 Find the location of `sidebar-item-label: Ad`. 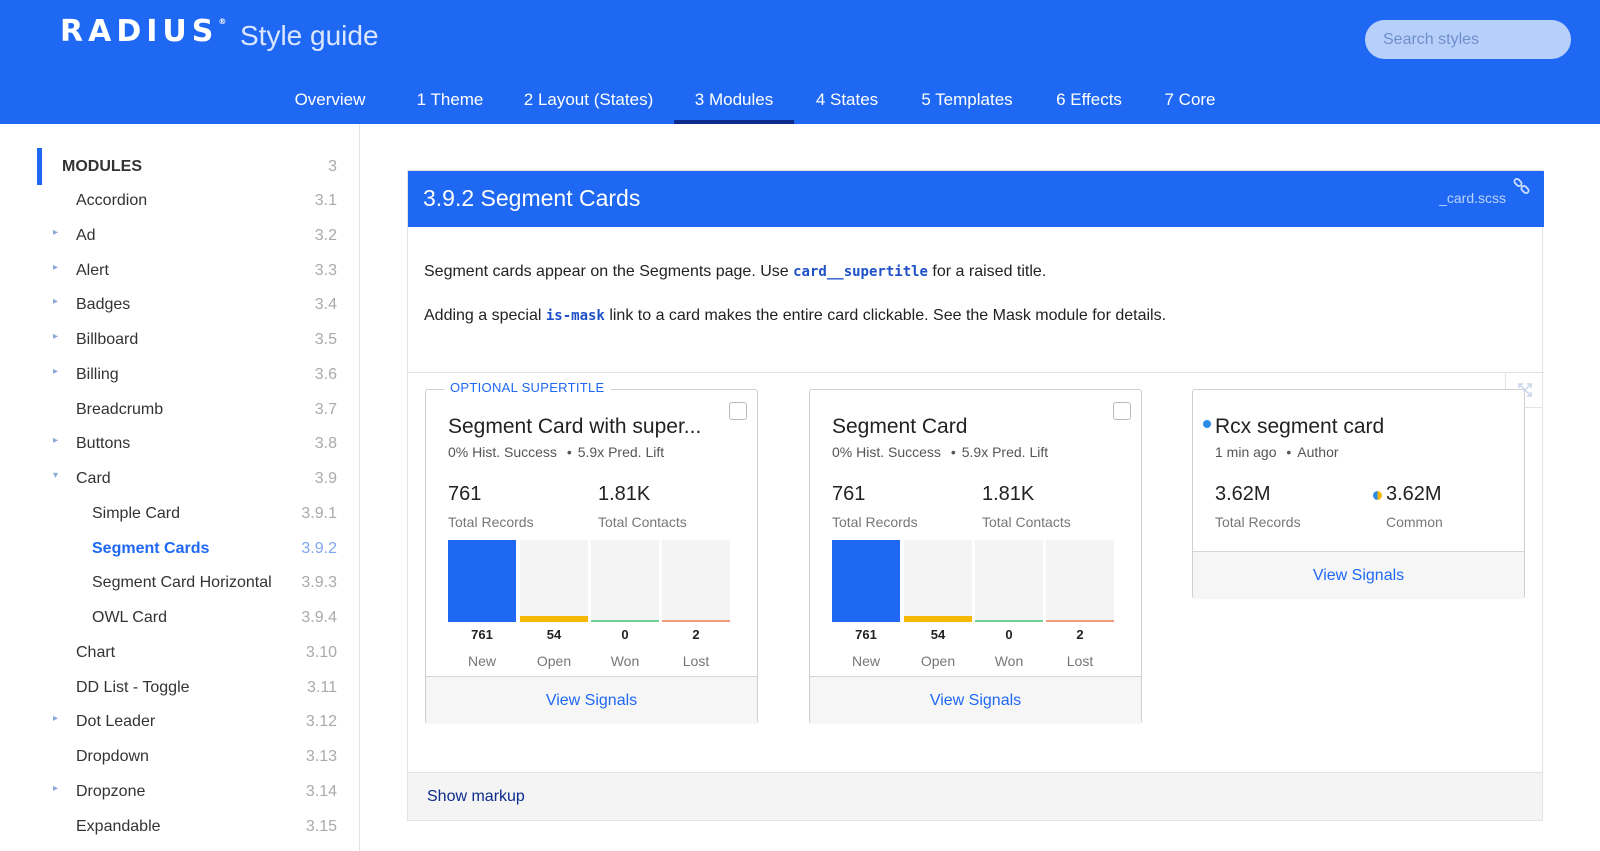

sidebar-item-label: Ad is located at coordinates (86, 235).